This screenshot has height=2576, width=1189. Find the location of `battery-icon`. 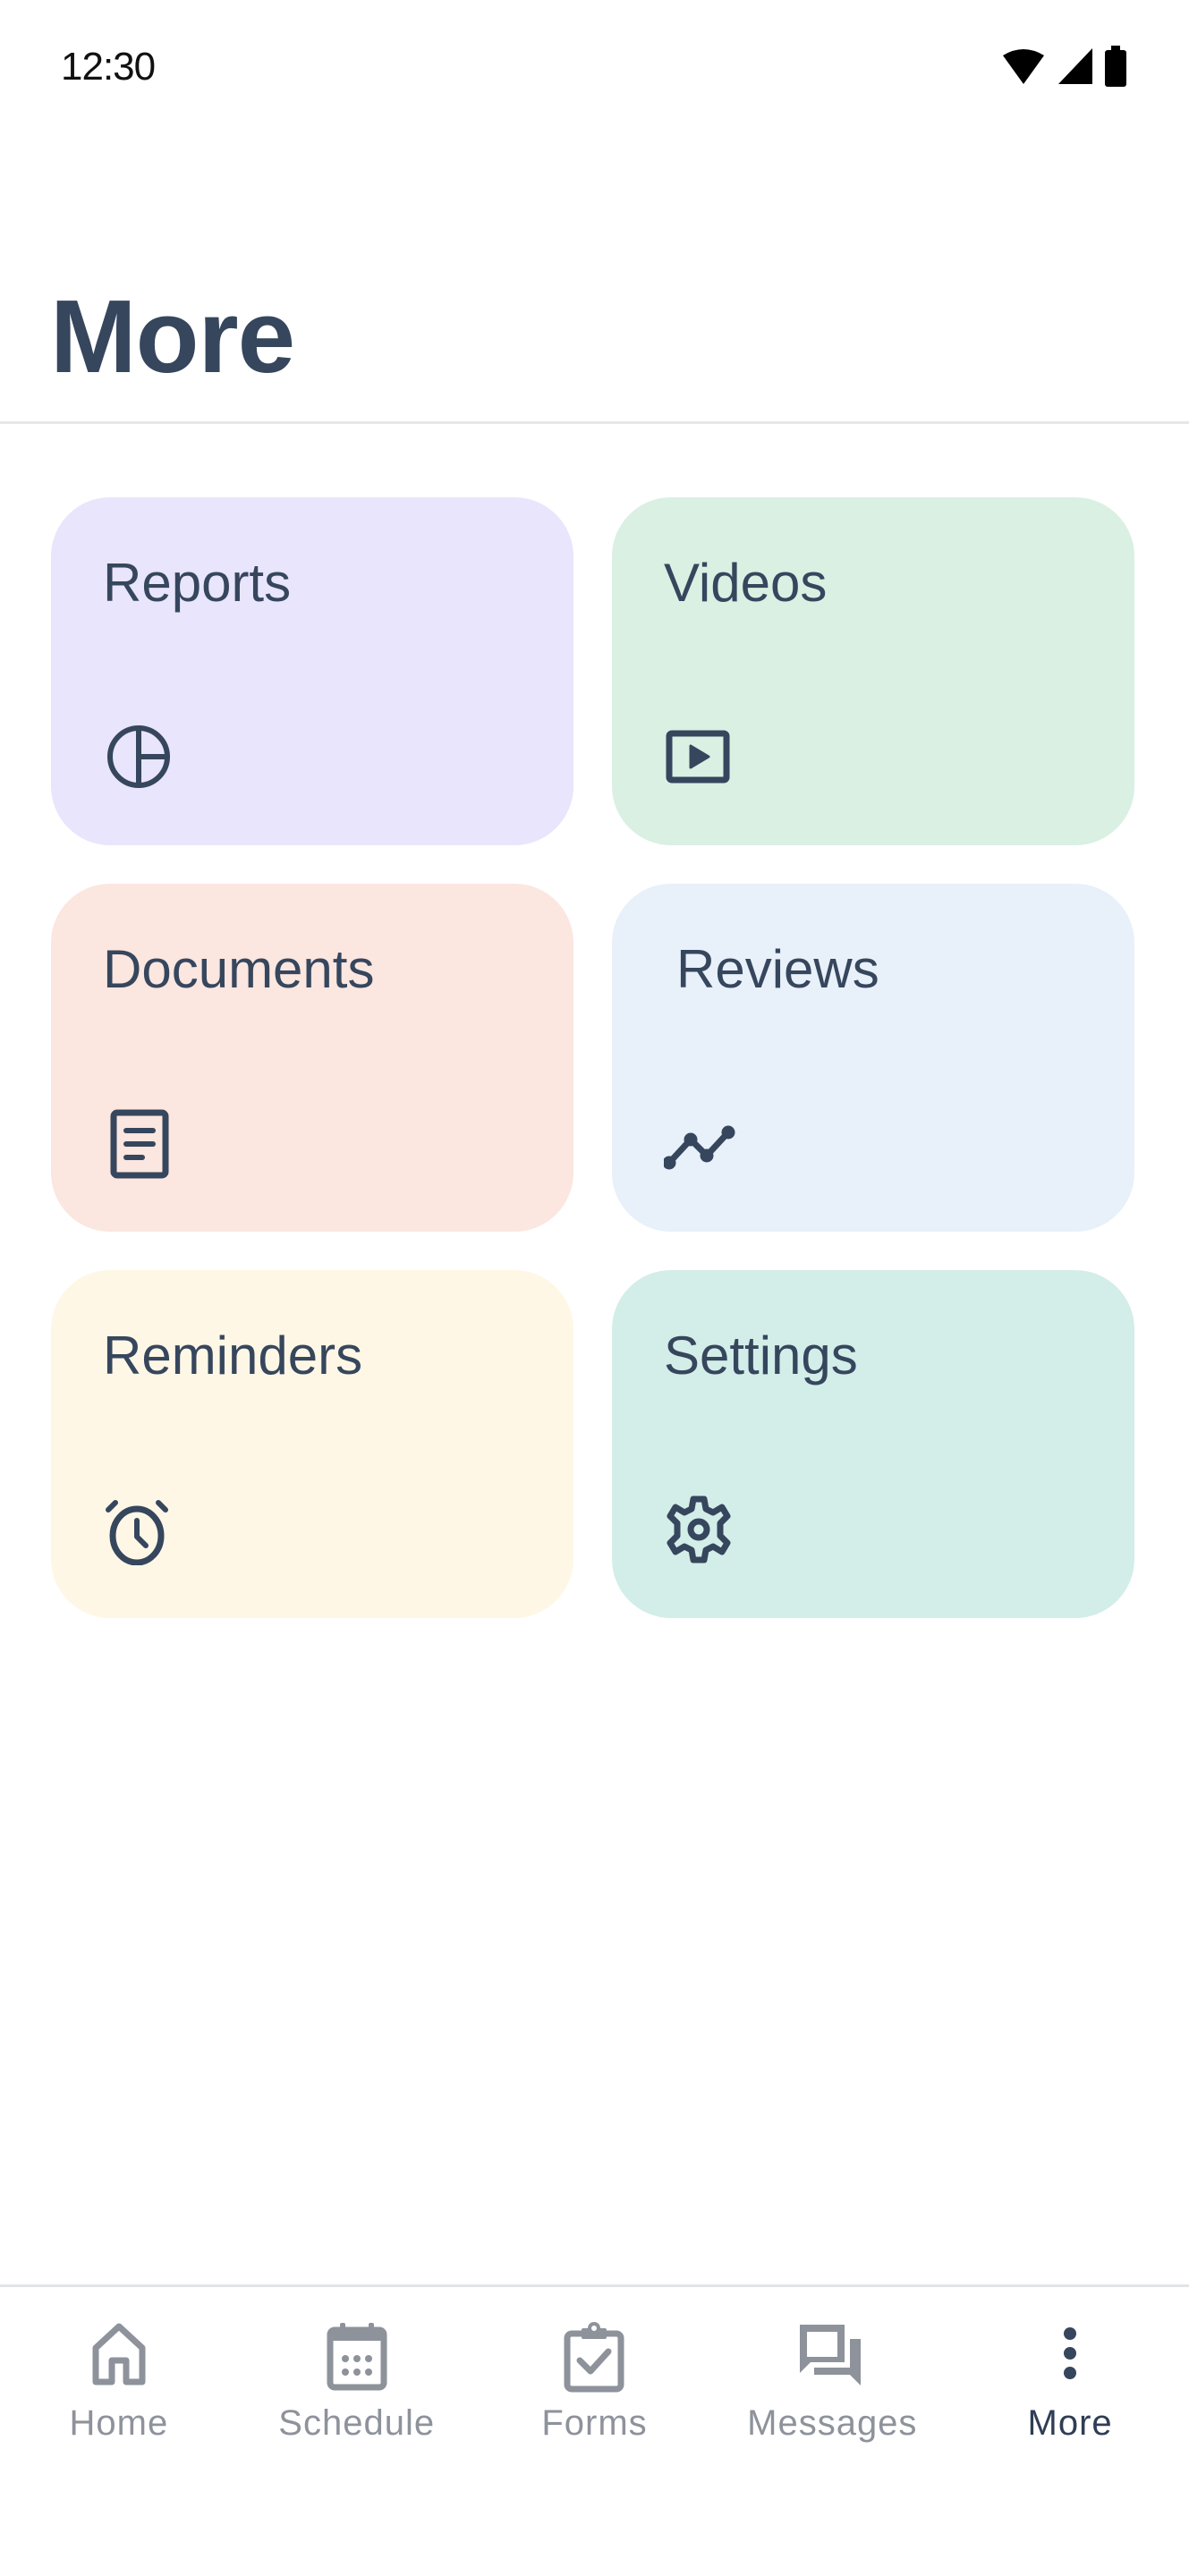

battery-icon is located at coordinates (1115, 66).